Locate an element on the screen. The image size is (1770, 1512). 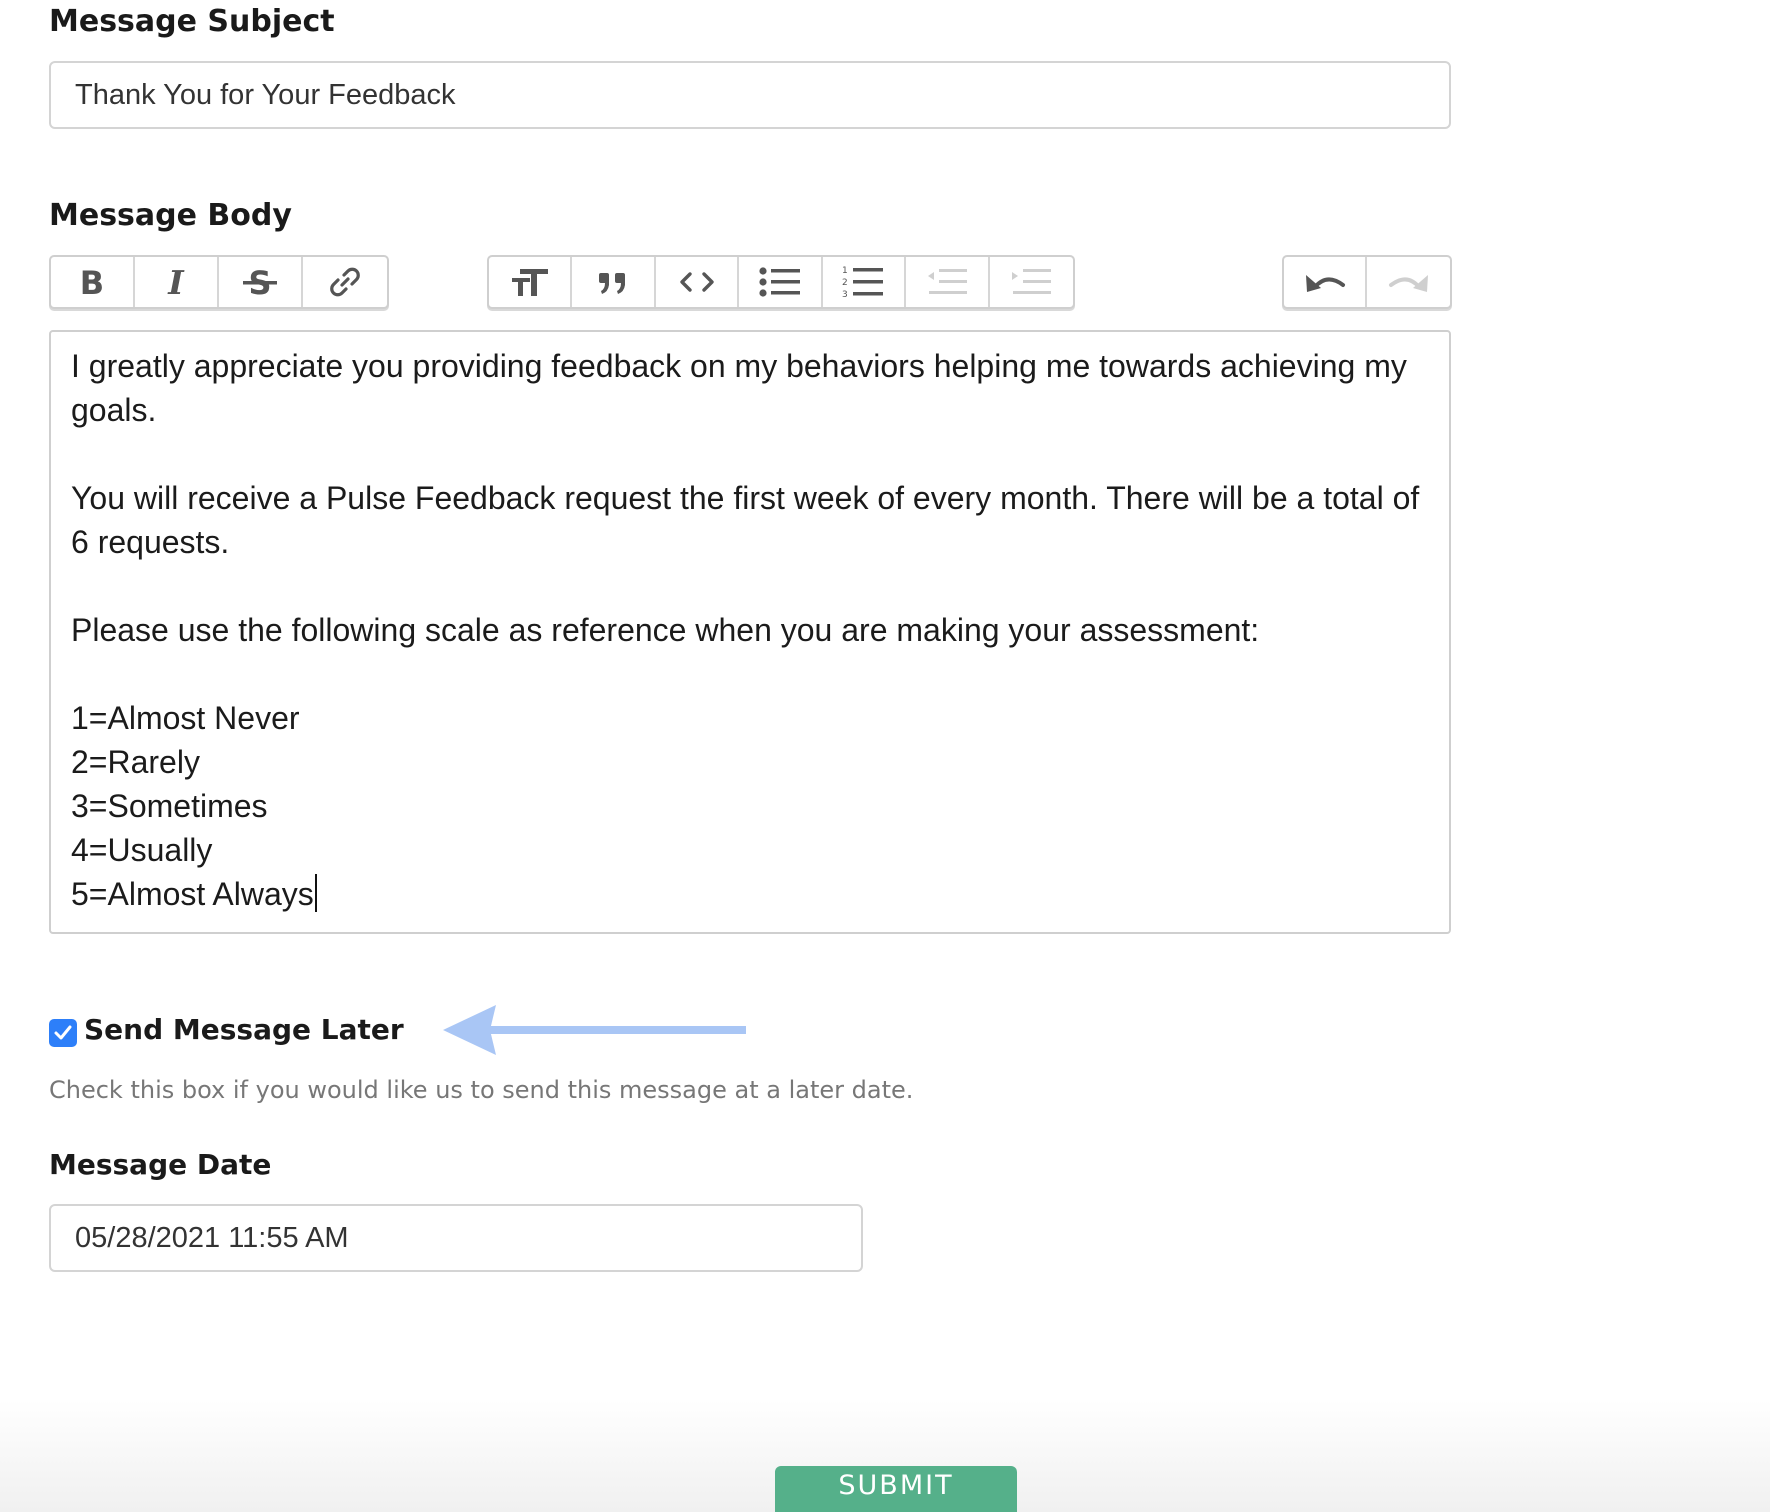
heading-icon is located at coordinates (529, 282).